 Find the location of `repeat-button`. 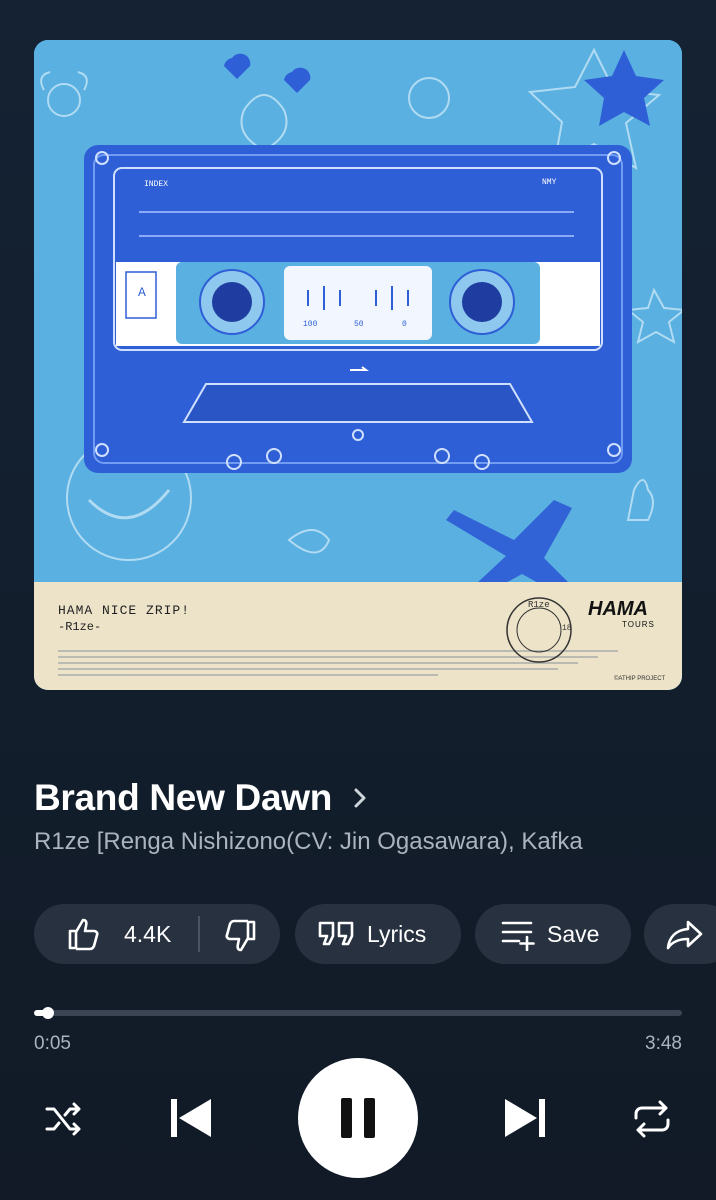

repeat-button is located at coordinates (652, 1119).